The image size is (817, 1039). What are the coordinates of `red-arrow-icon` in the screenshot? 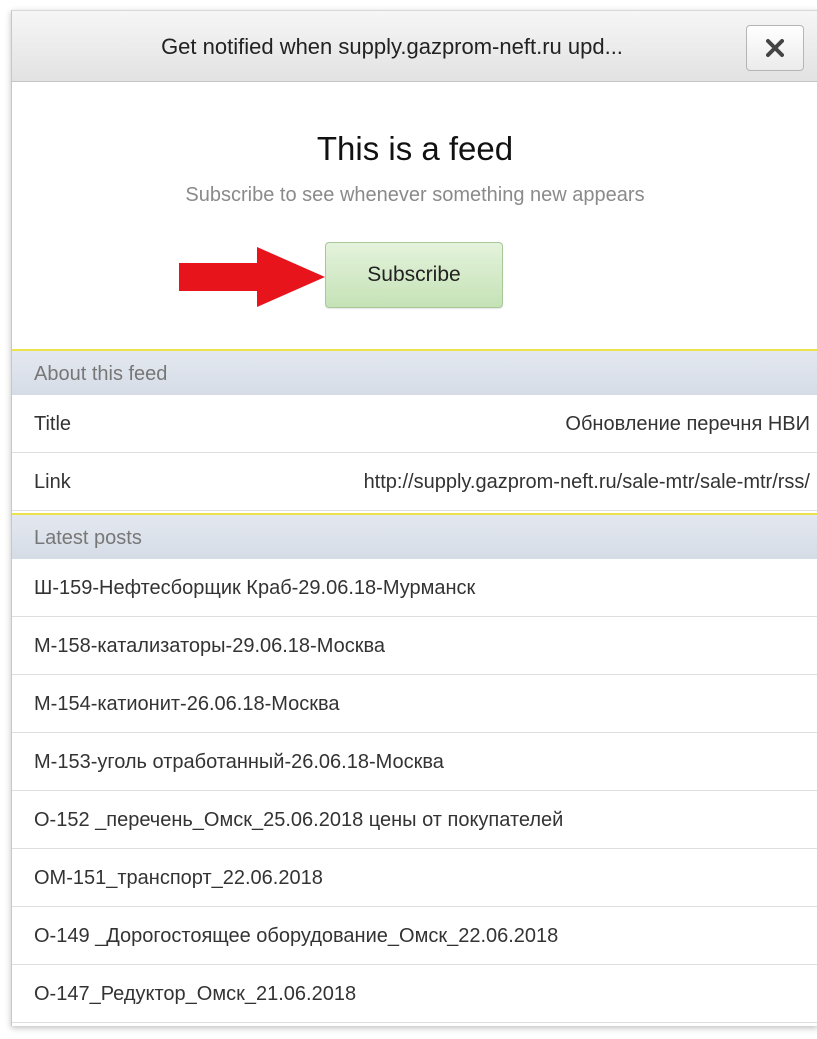 It's located at (252, 277).